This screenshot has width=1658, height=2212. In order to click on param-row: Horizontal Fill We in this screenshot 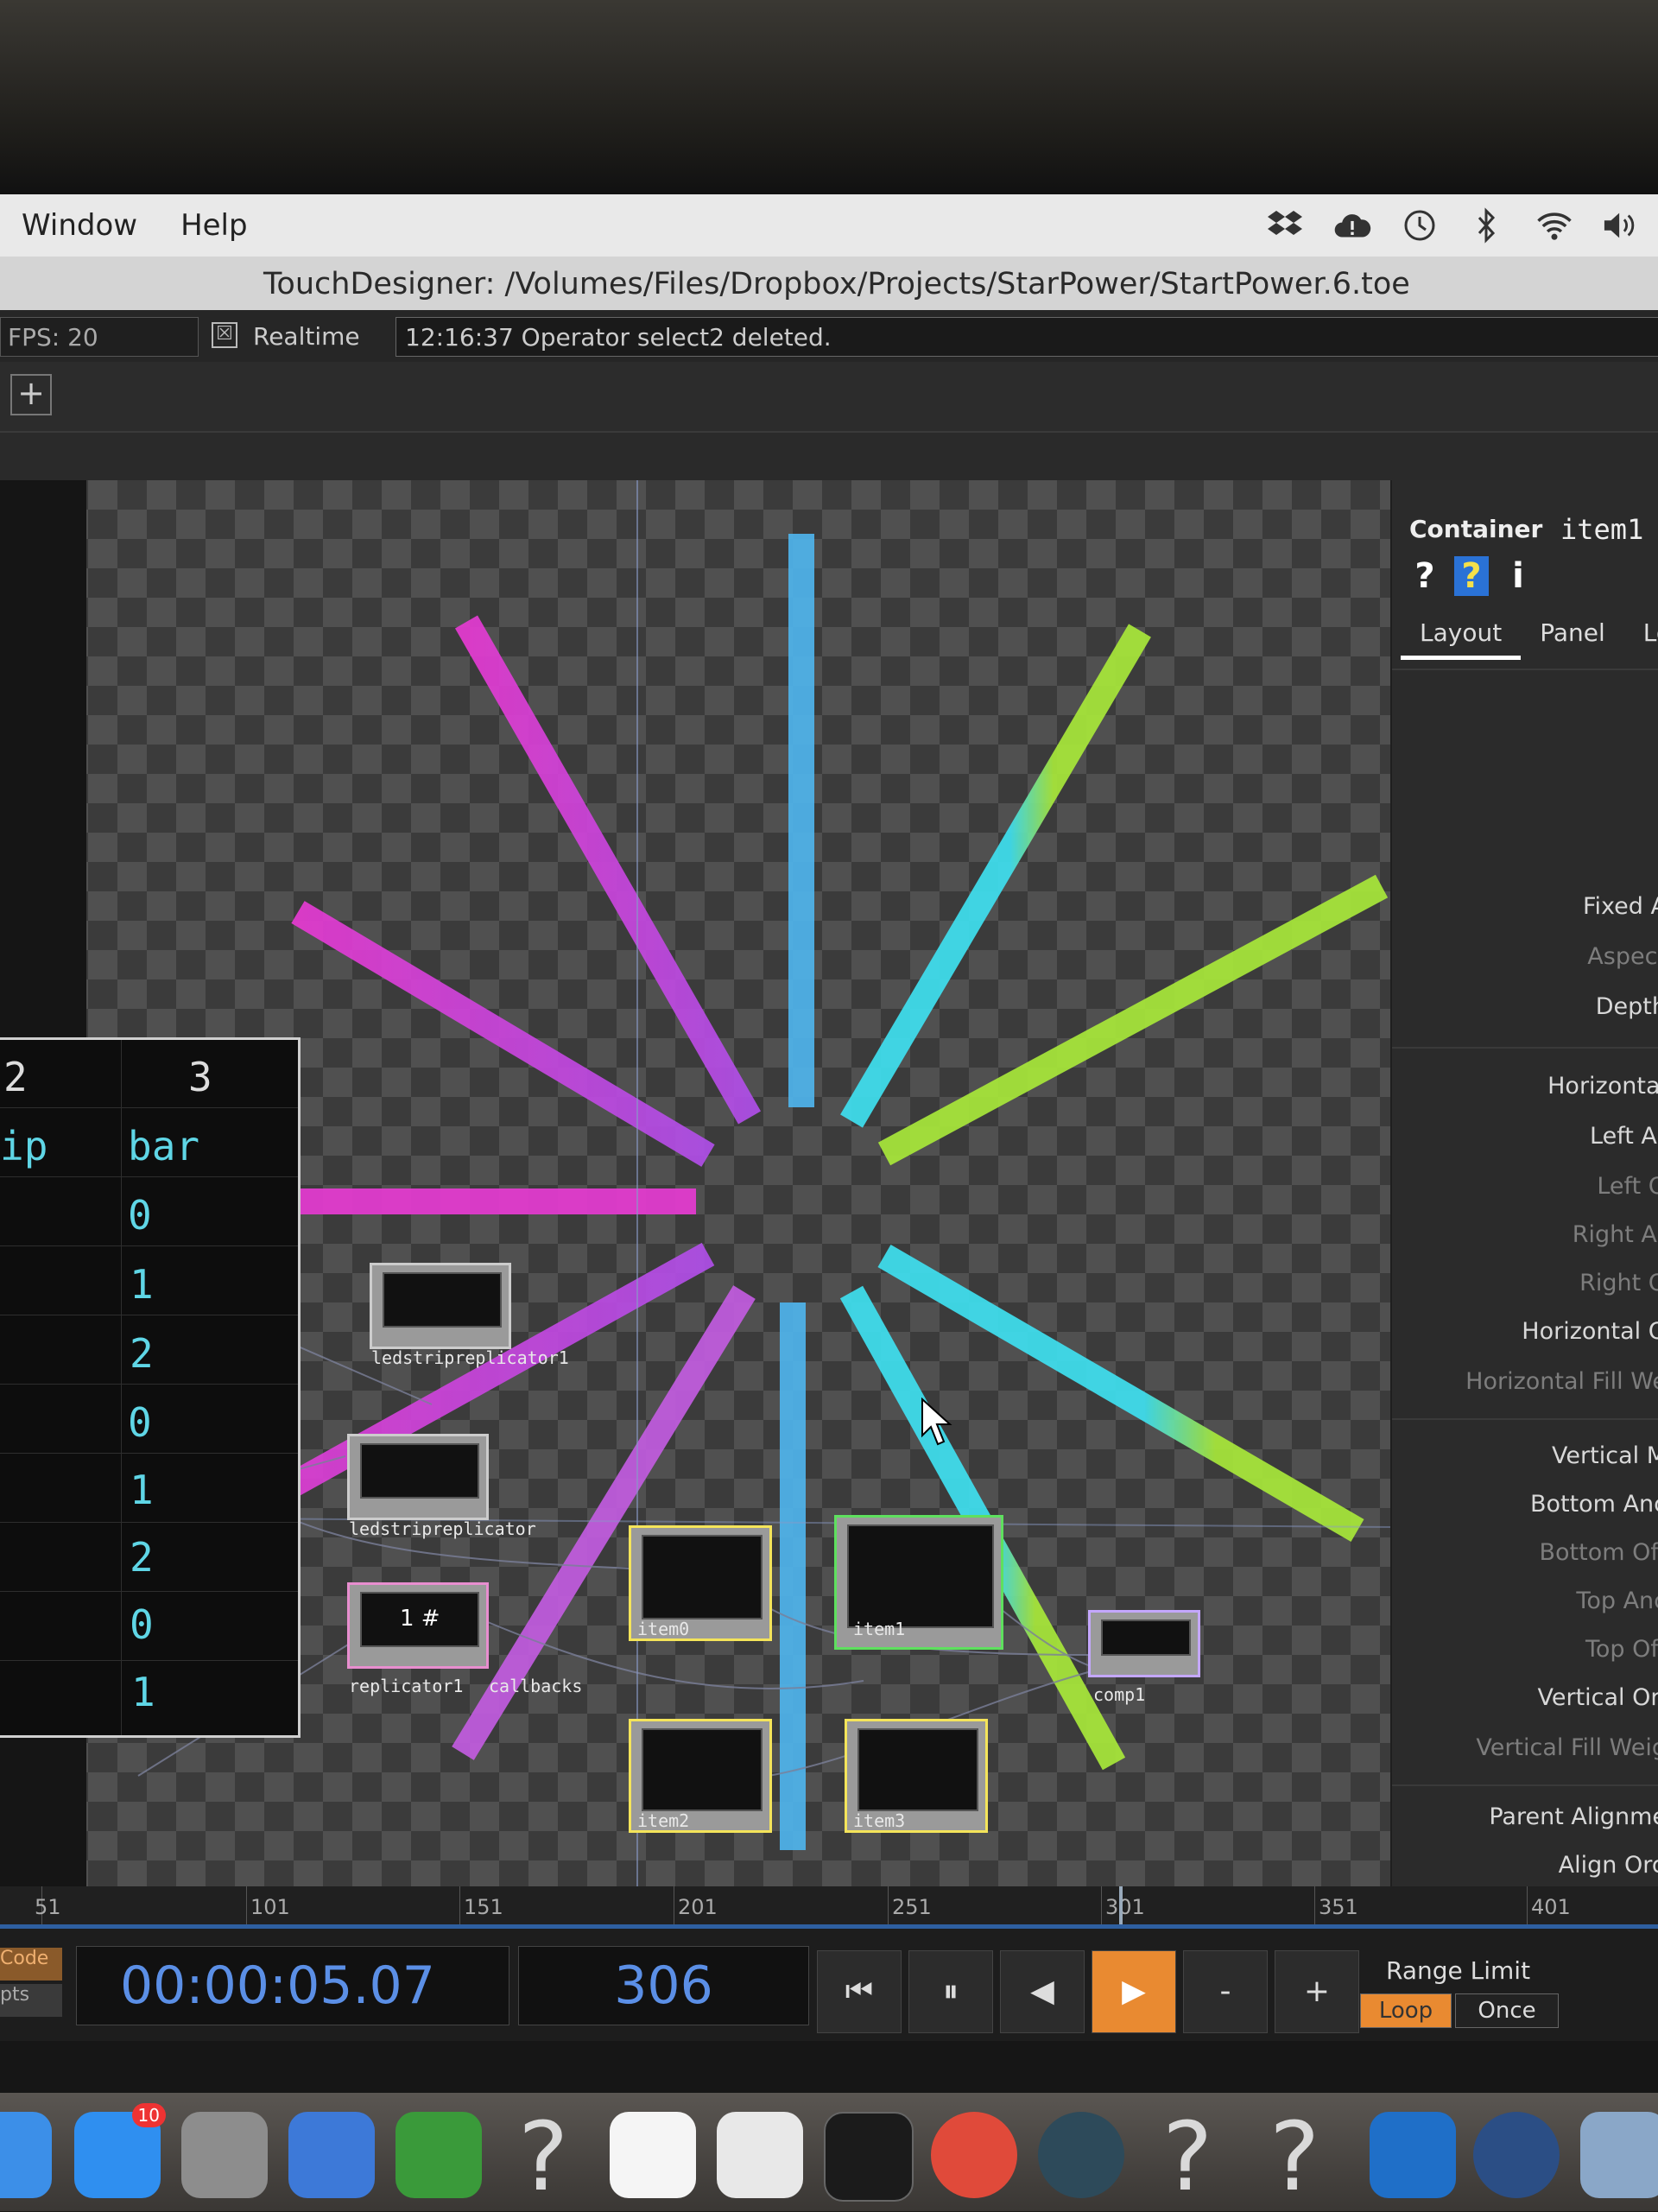, I will do `click(1562, 1381)`.